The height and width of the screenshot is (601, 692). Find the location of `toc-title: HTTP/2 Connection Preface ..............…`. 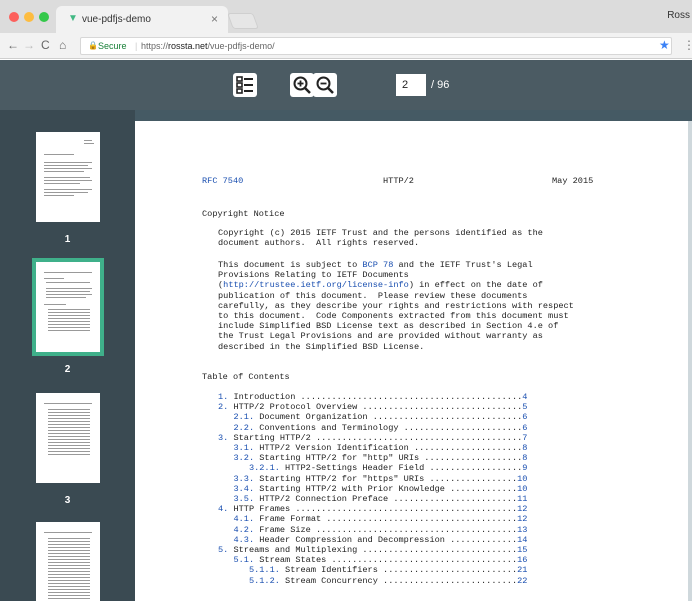

toc-title: HTTP/2 Connection Preface ..............… is located at coordinates (386, 499).